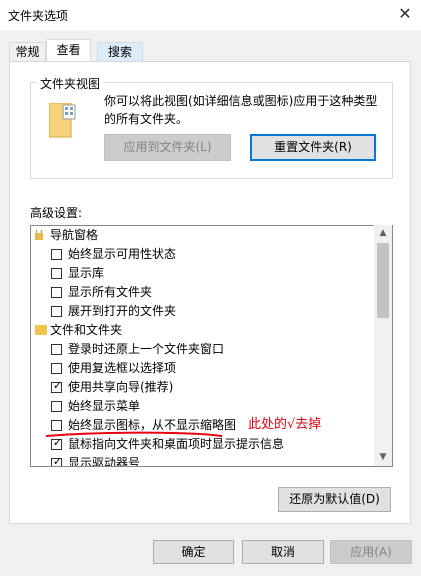 The height and width of the screenshot is (576, 421). Describe the element at coordinates (38, 16) in the screenshot. I see `window-title: 文件夹选项` at that location.